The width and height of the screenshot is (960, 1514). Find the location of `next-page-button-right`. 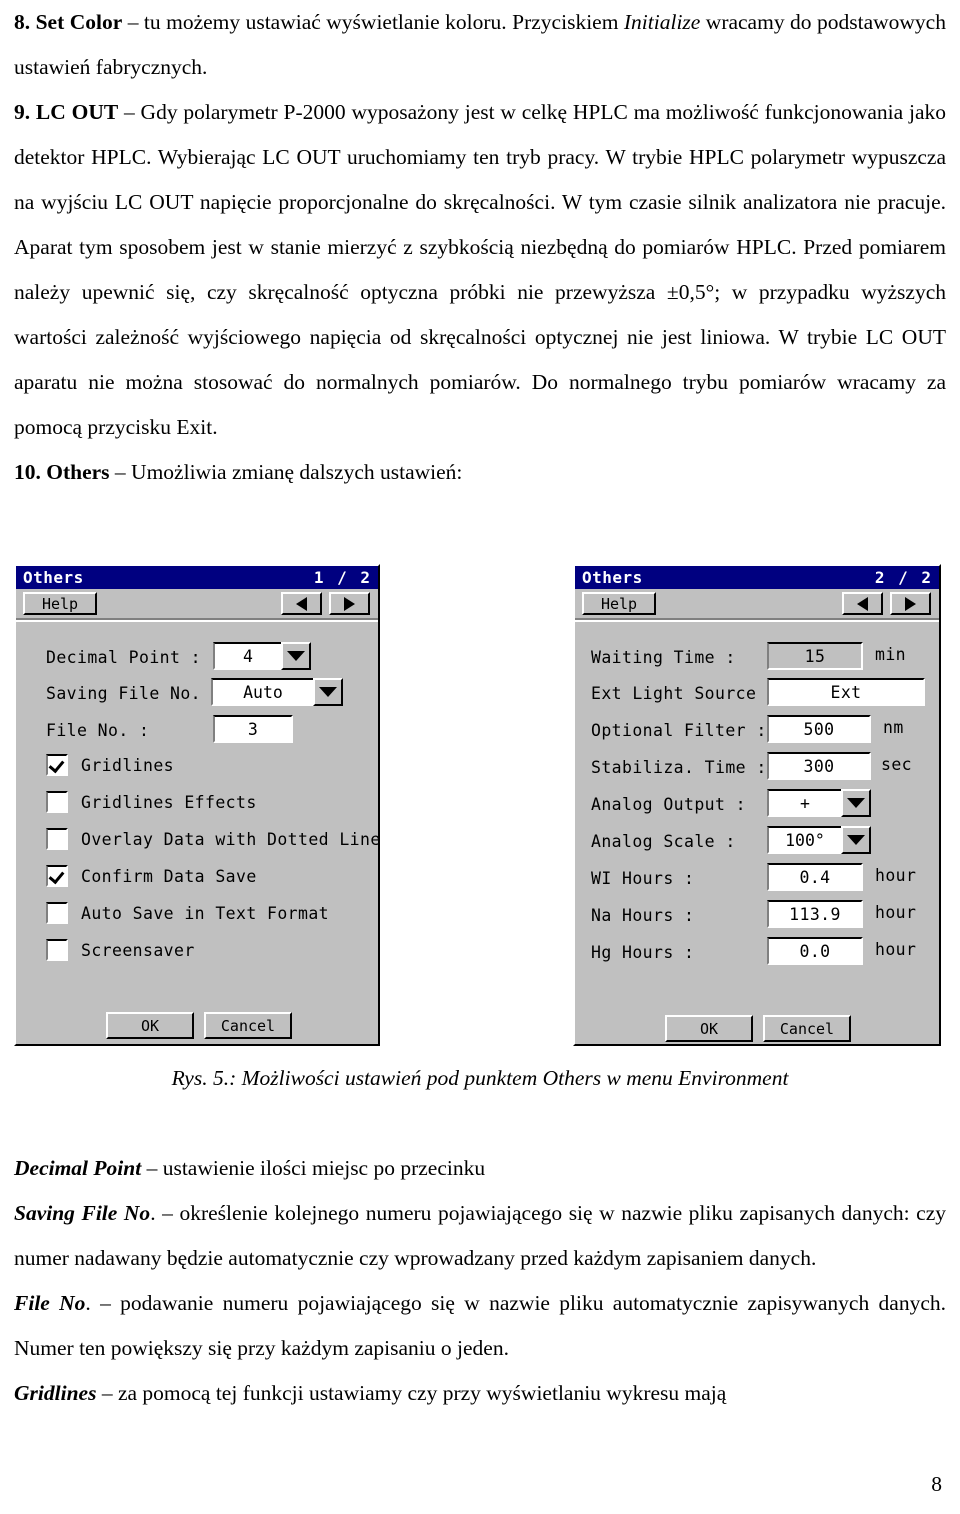

next-page-button-right is located at coordinates (910, 603).